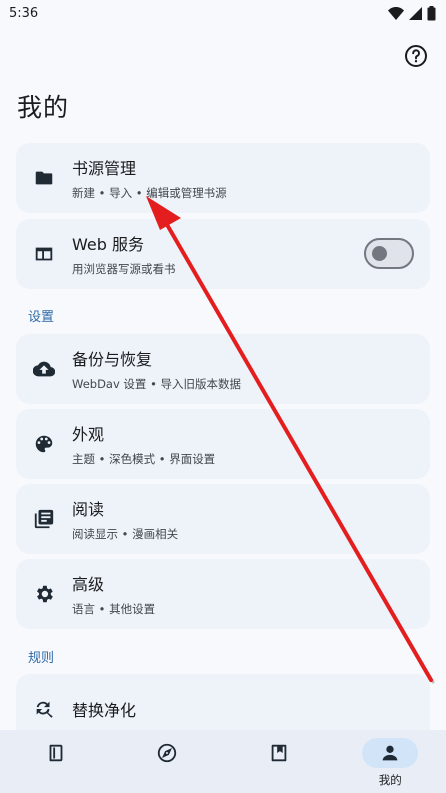 The image size is (446, 793). I want to click on item-subtitle: 主题 • 深色模式 • 界面设置, so click(144, 459).